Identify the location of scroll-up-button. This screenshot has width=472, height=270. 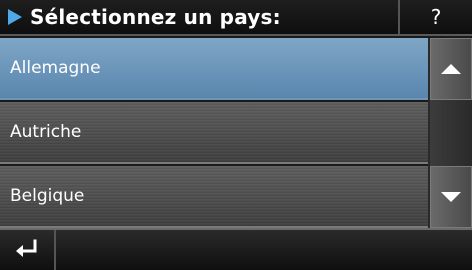
(451, 69).